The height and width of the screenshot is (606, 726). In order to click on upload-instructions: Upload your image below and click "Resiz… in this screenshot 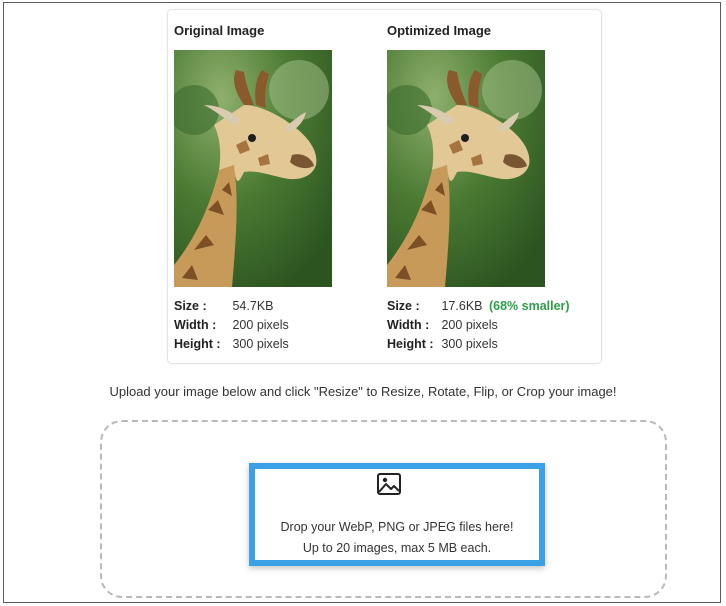, I will do `click(363, 391)`.